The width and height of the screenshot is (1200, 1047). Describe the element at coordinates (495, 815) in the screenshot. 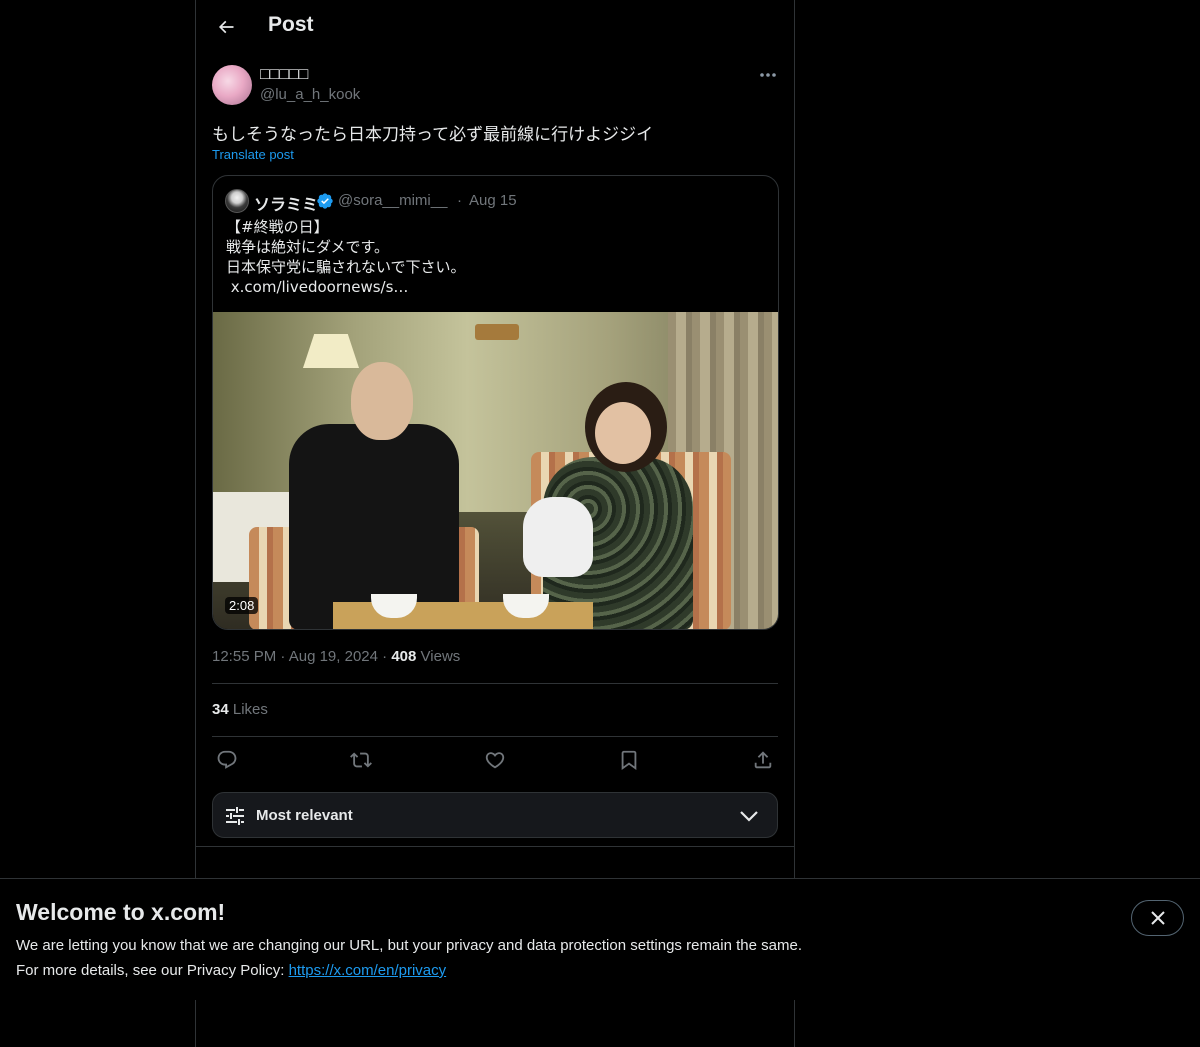

I see `reply-sort-dropdown: Most relevant` at that location.